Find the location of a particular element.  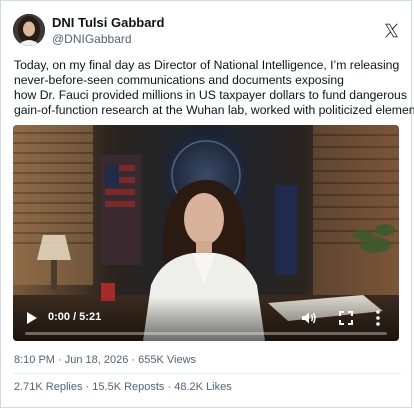

divider is located at coordinates (207, 373).